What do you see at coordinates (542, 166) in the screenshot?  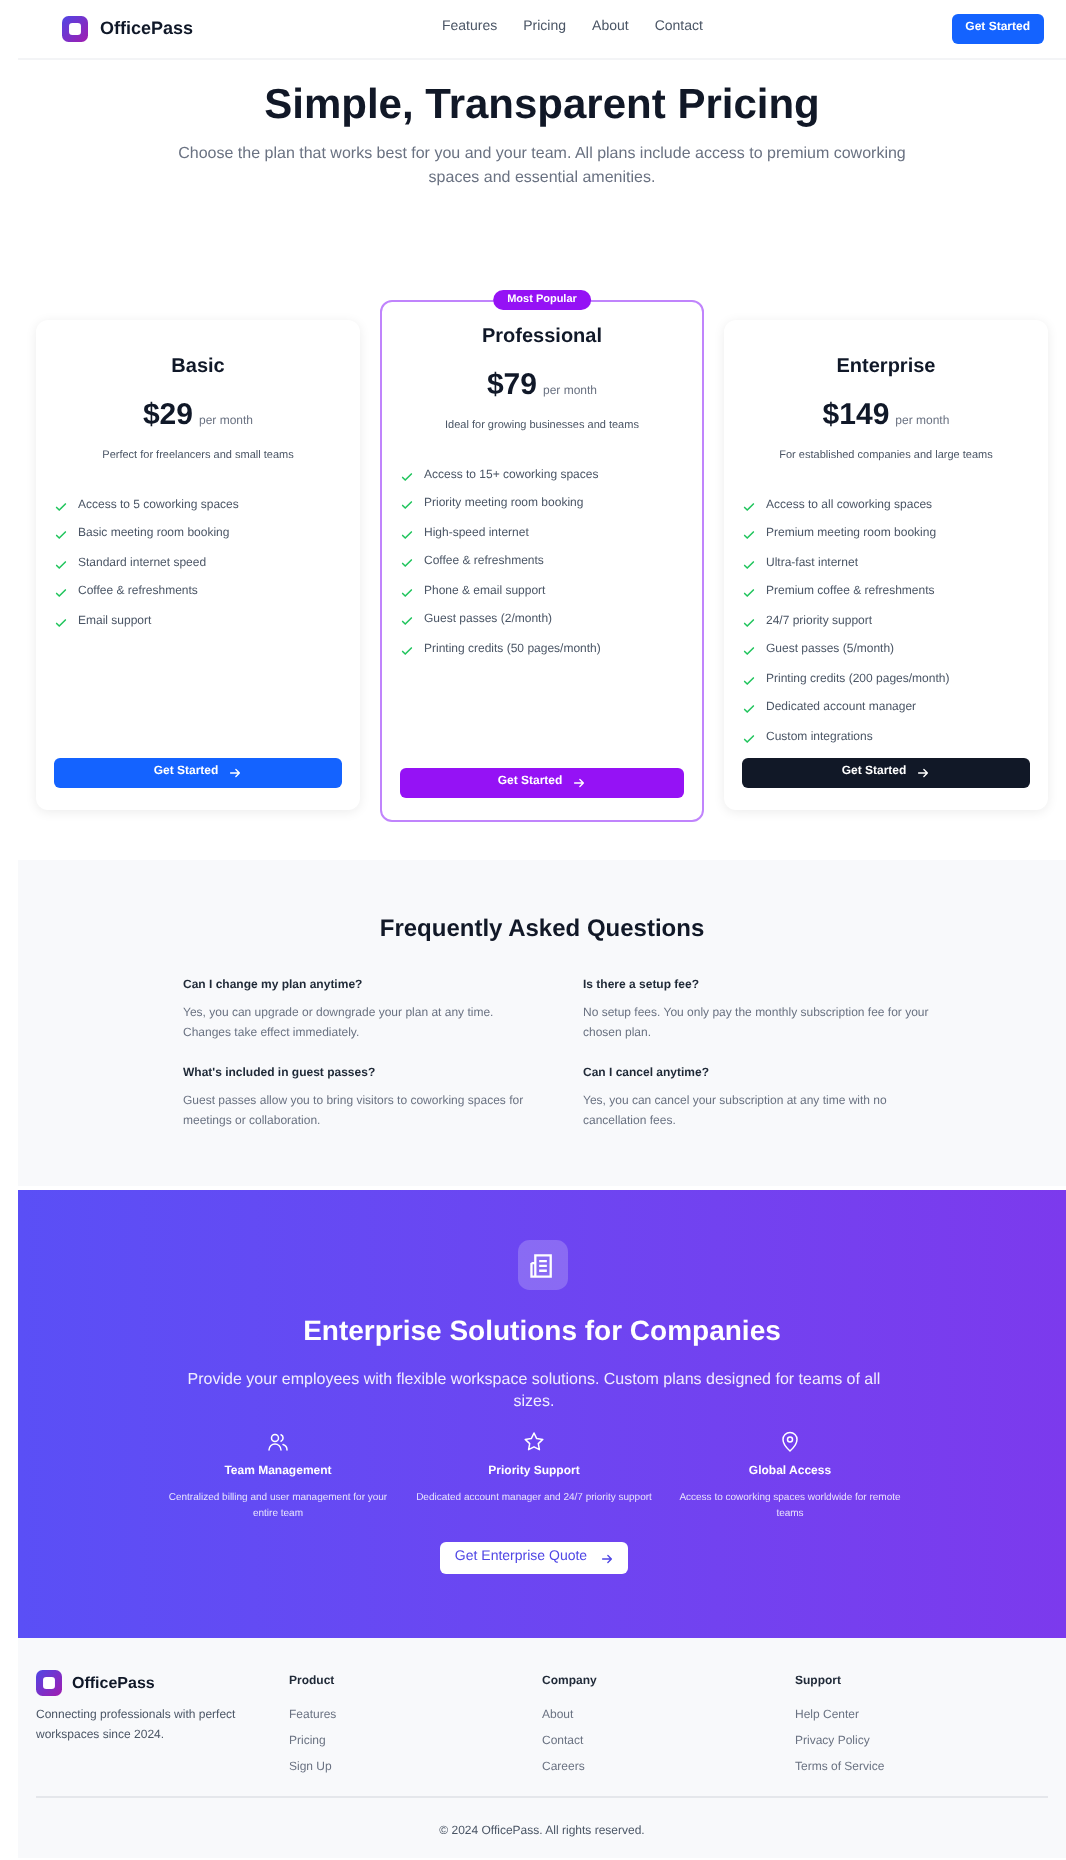 I see `page-subtitle: Choose the plan that works best for you and your team. All plans include access to premium coworking spaces and essential amenities.` at bounding box center [542, 166].